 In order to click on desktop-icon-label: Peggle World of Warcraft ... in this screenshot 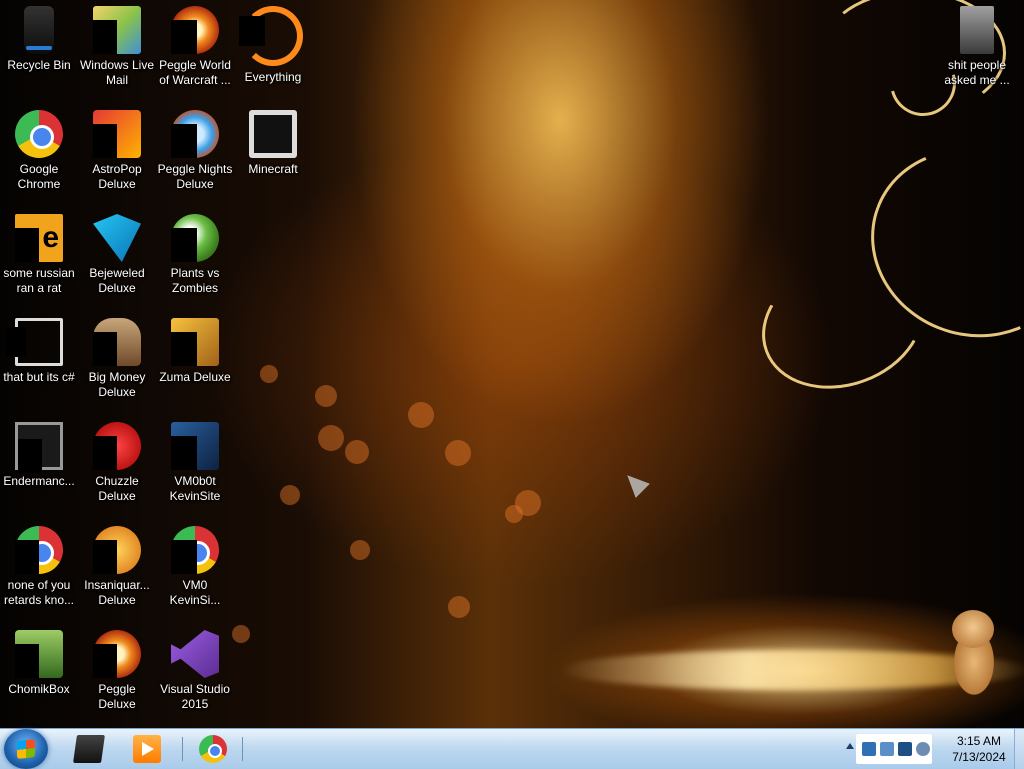, I will do `click(195, 72)`.